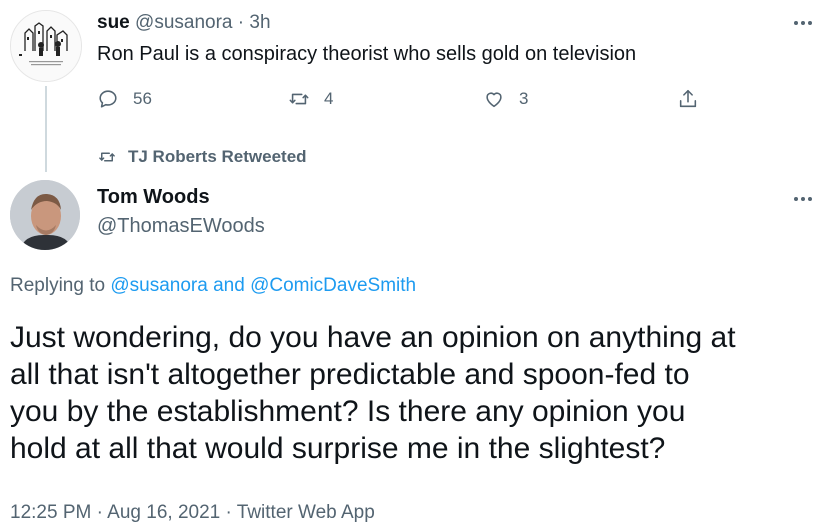 The height and width of the screenshot is (529, 840). I want to click on retweet-count: 4, so click(329, 98).